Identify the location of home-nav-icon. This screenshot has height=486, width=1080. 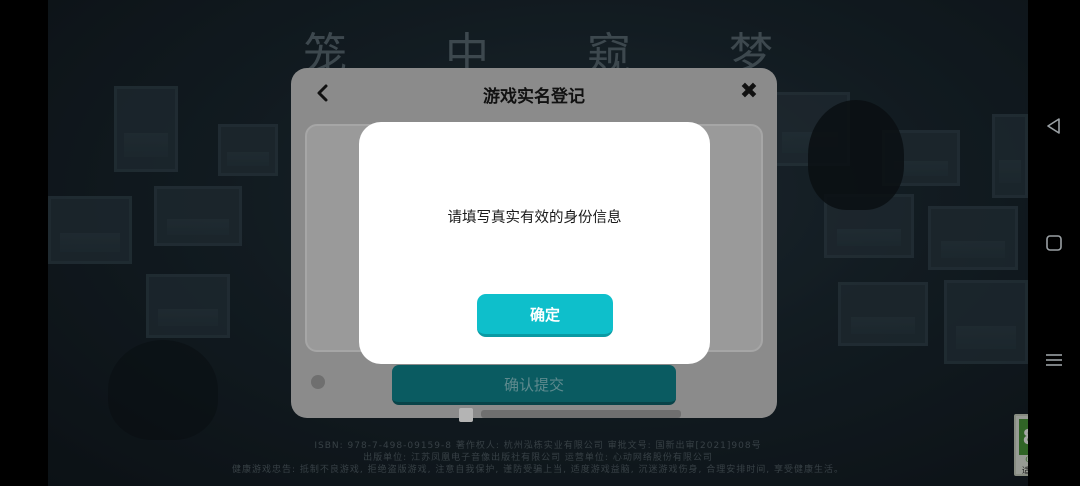
(1054, 243).